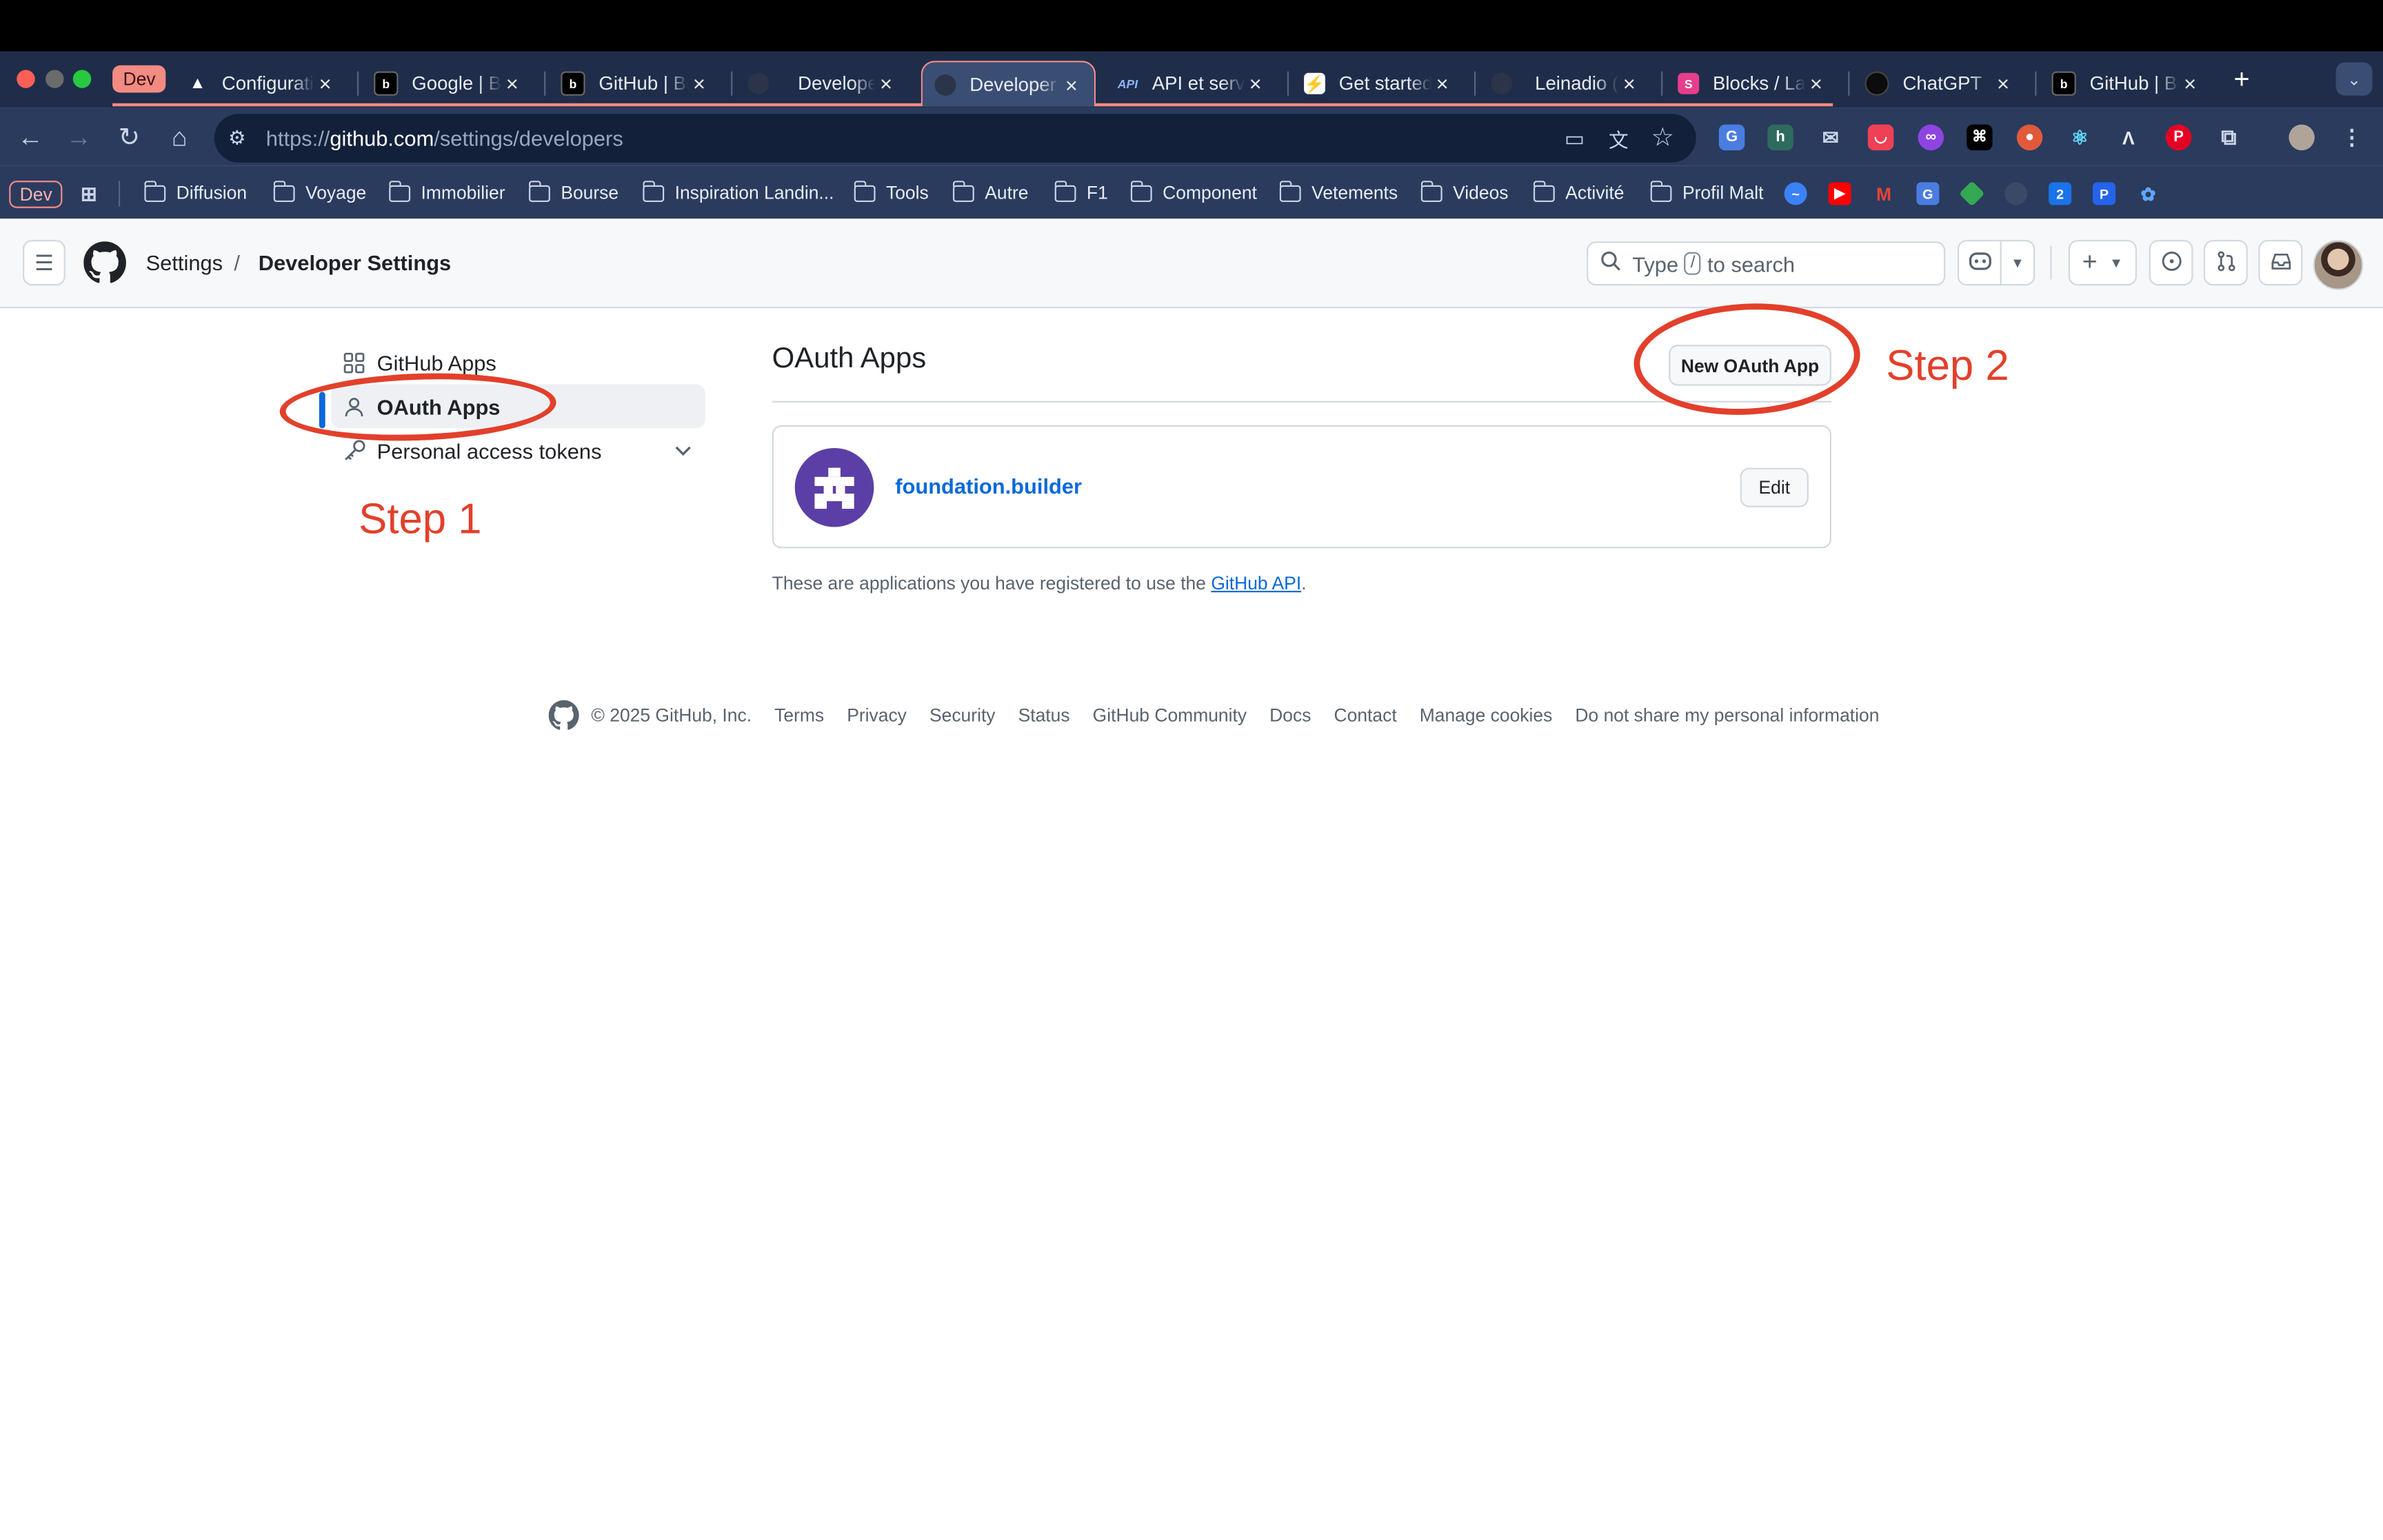 The width and height of the screenshot is (2383, 1540). I want to click on search-input: Type / to search, so click(1766, 264).